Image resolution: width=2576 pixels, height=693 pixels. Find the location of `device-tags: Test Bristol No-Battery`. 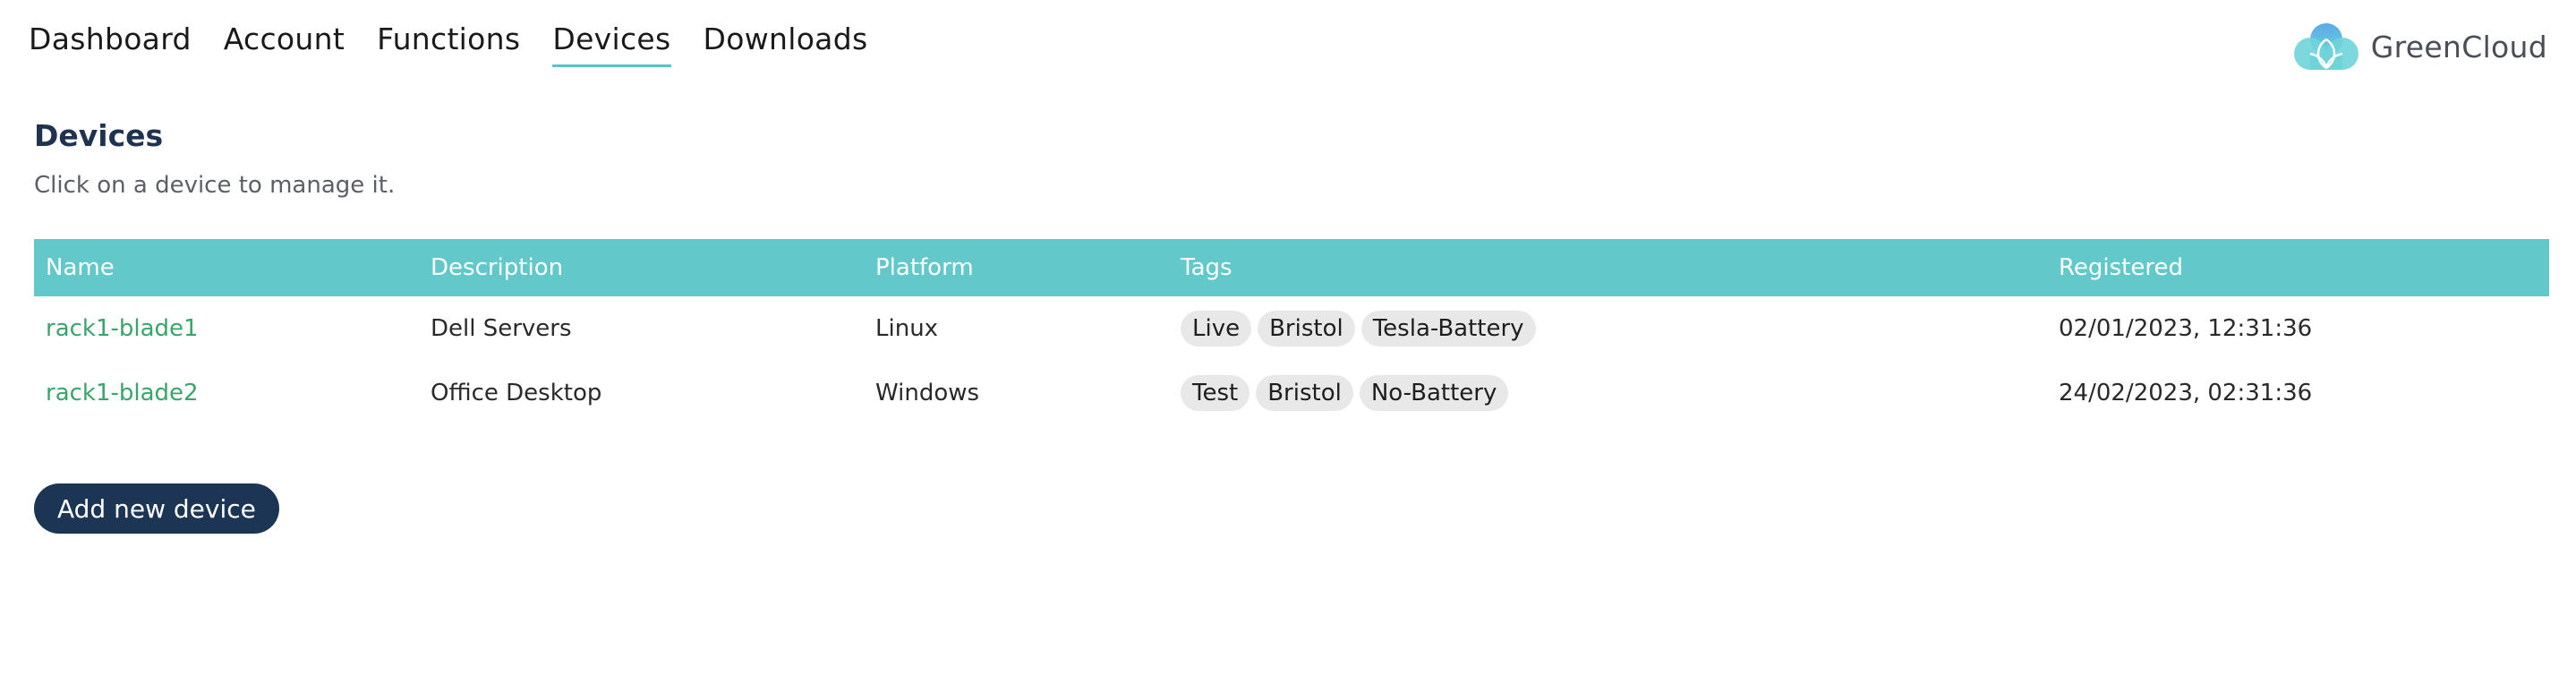

device-tags: Test Bristol No-Battery is located at coordinates (1608, 393).